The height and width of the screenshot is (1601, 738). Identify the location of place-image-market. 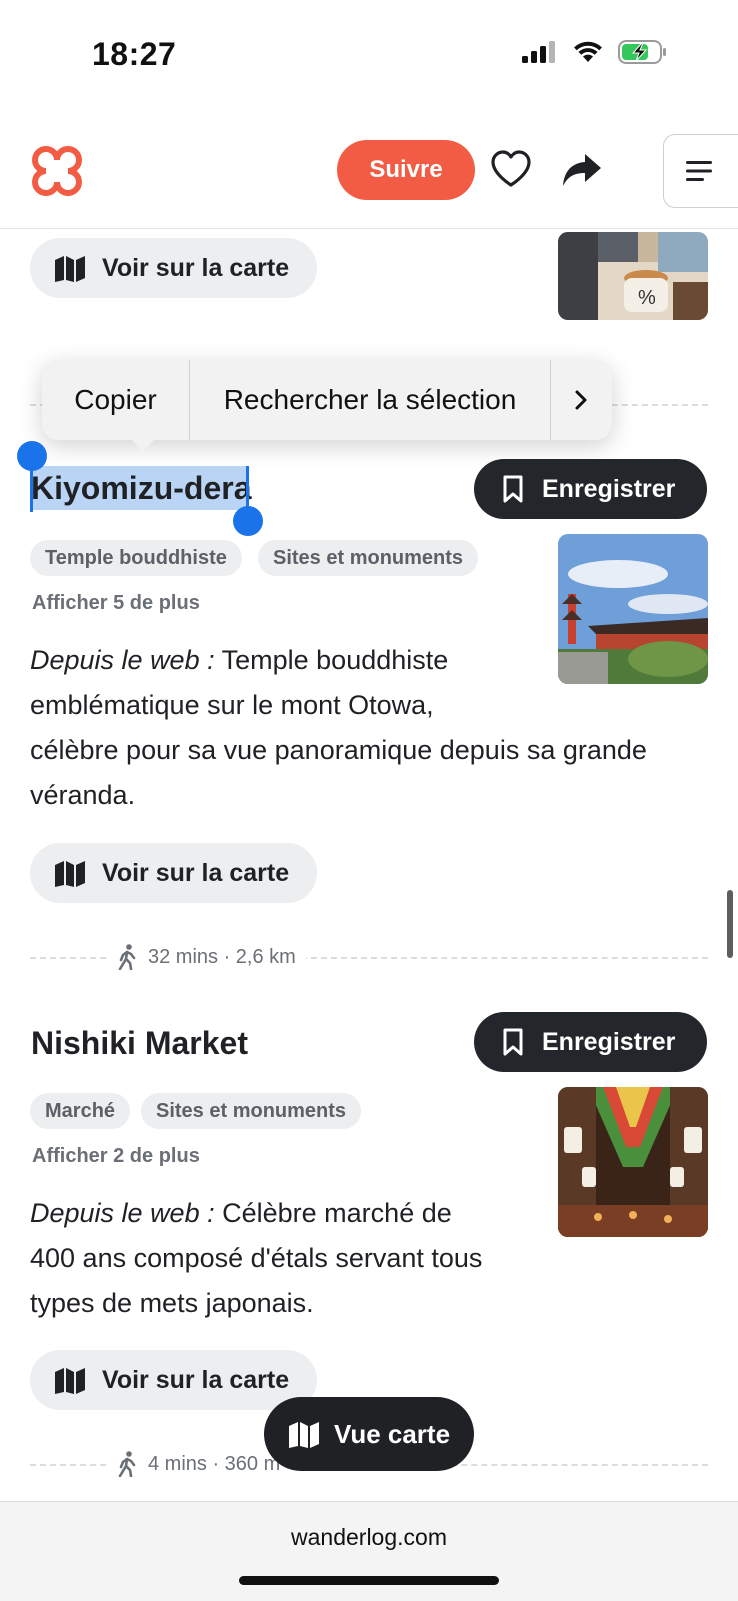
(633, 1162).